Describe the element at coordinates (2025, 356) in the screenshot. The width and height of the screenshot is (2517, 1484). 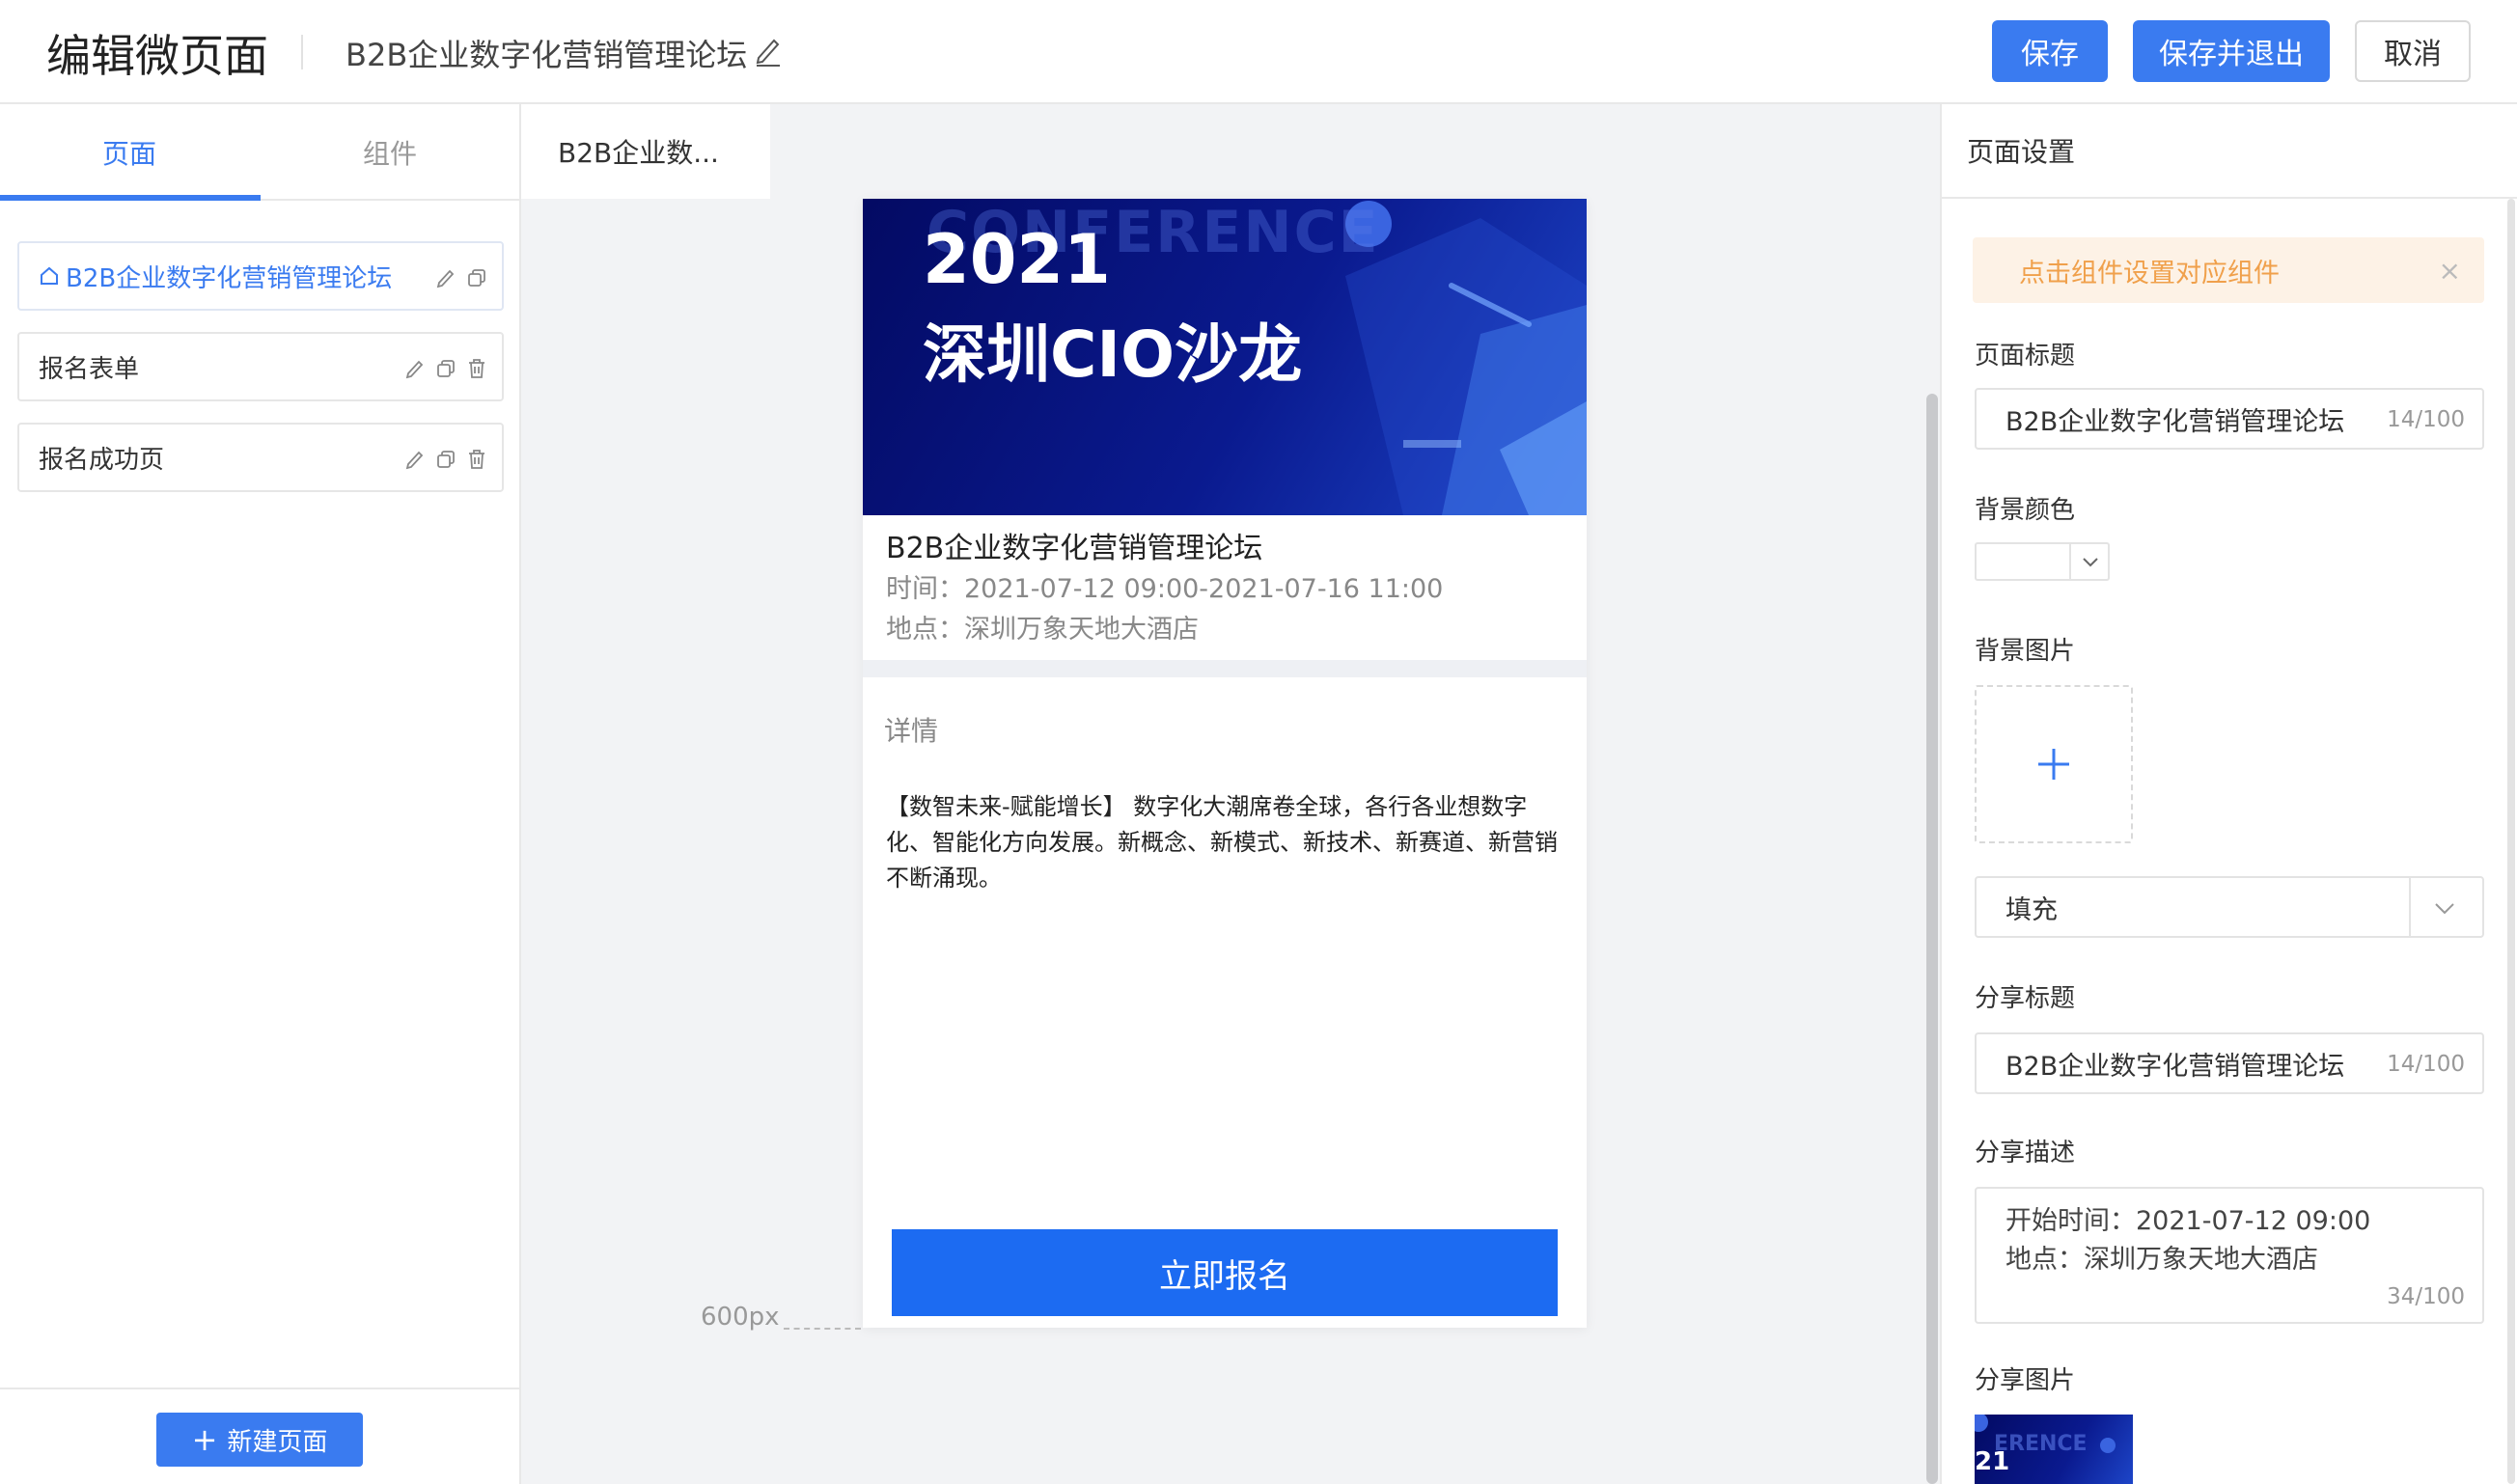
I see `page-title-label: 页面标题` at that location.